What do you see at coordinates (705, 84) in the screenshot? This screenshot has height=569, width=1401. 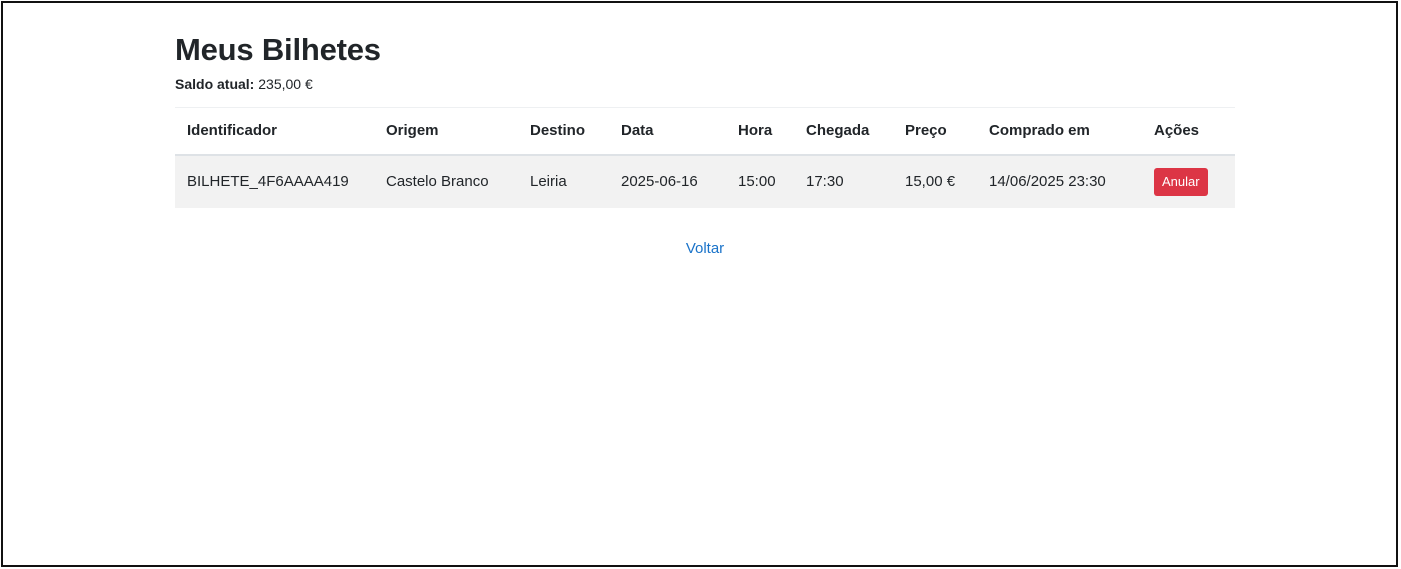 I see `balance-line: Saldo atual: 235,00 €` at bounding box center [705, 84].